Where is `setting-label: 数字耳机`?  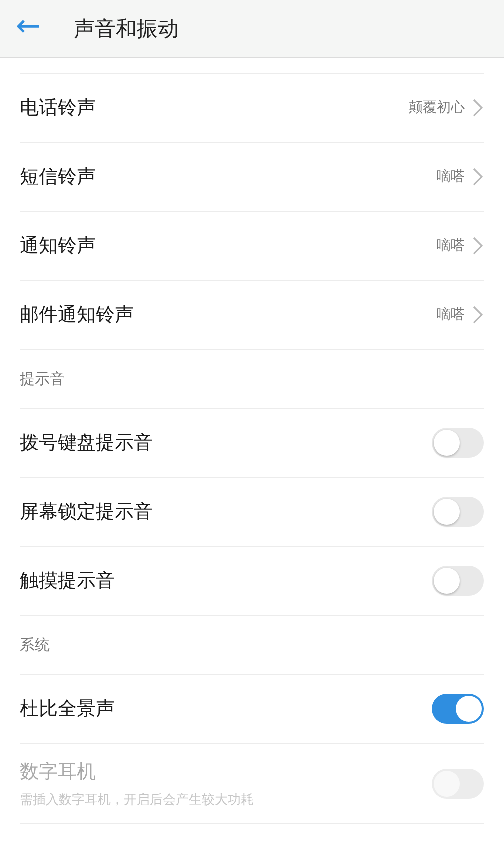 setting-label: 数字耳机 is located at coordinates (58, 772).